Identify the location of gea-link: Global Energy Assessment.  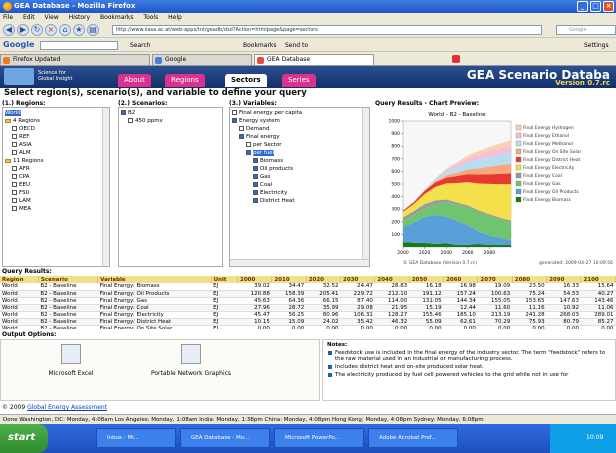
(67, 407).